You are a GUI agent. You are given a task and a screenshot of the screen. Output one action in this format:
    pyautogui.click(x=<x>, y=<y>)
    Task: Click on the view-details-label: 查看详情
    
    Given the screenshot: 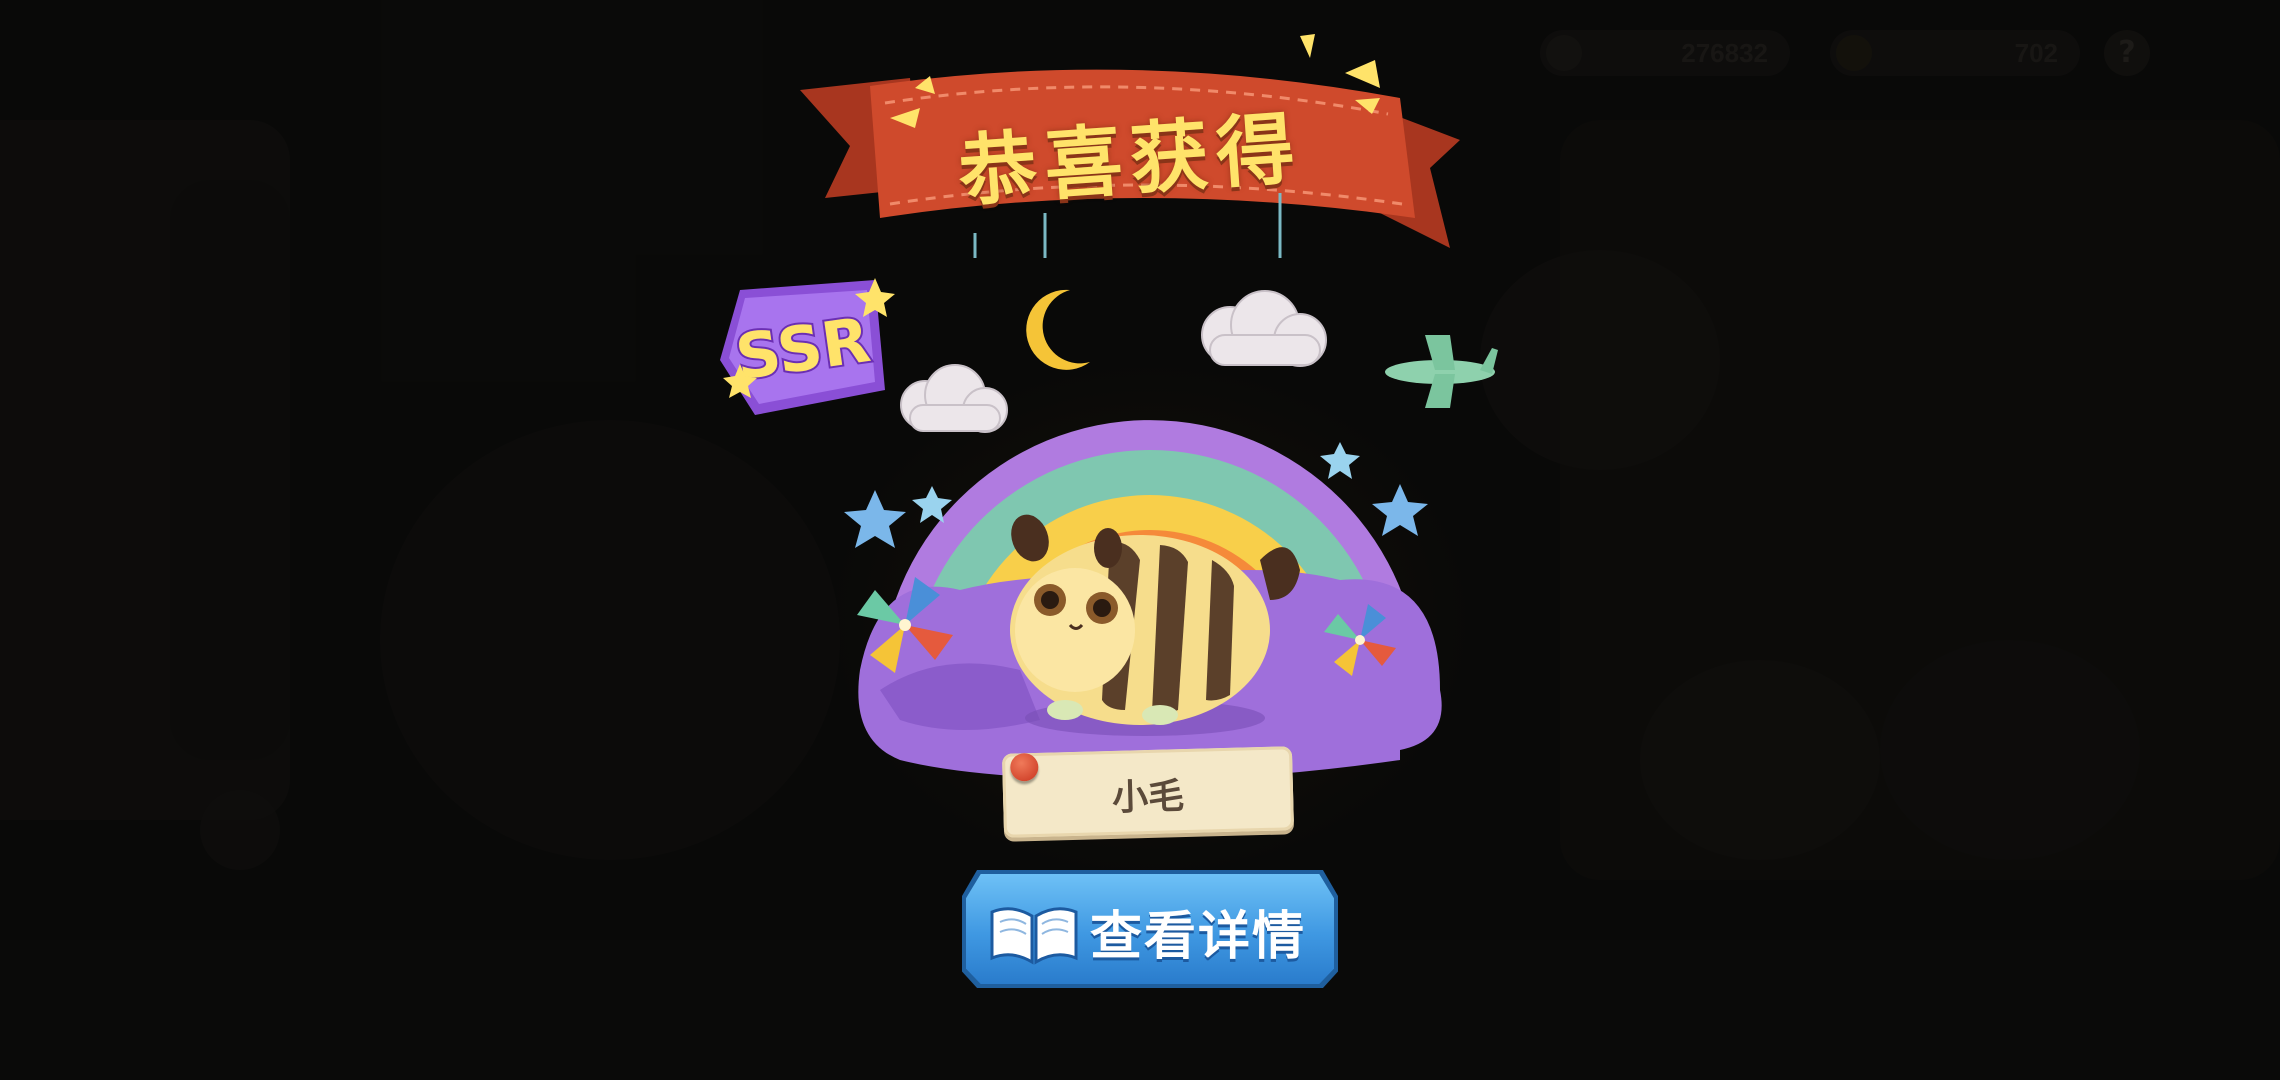 What is the action you would take?
    pyautogui.click(x=1198, y=937)
    